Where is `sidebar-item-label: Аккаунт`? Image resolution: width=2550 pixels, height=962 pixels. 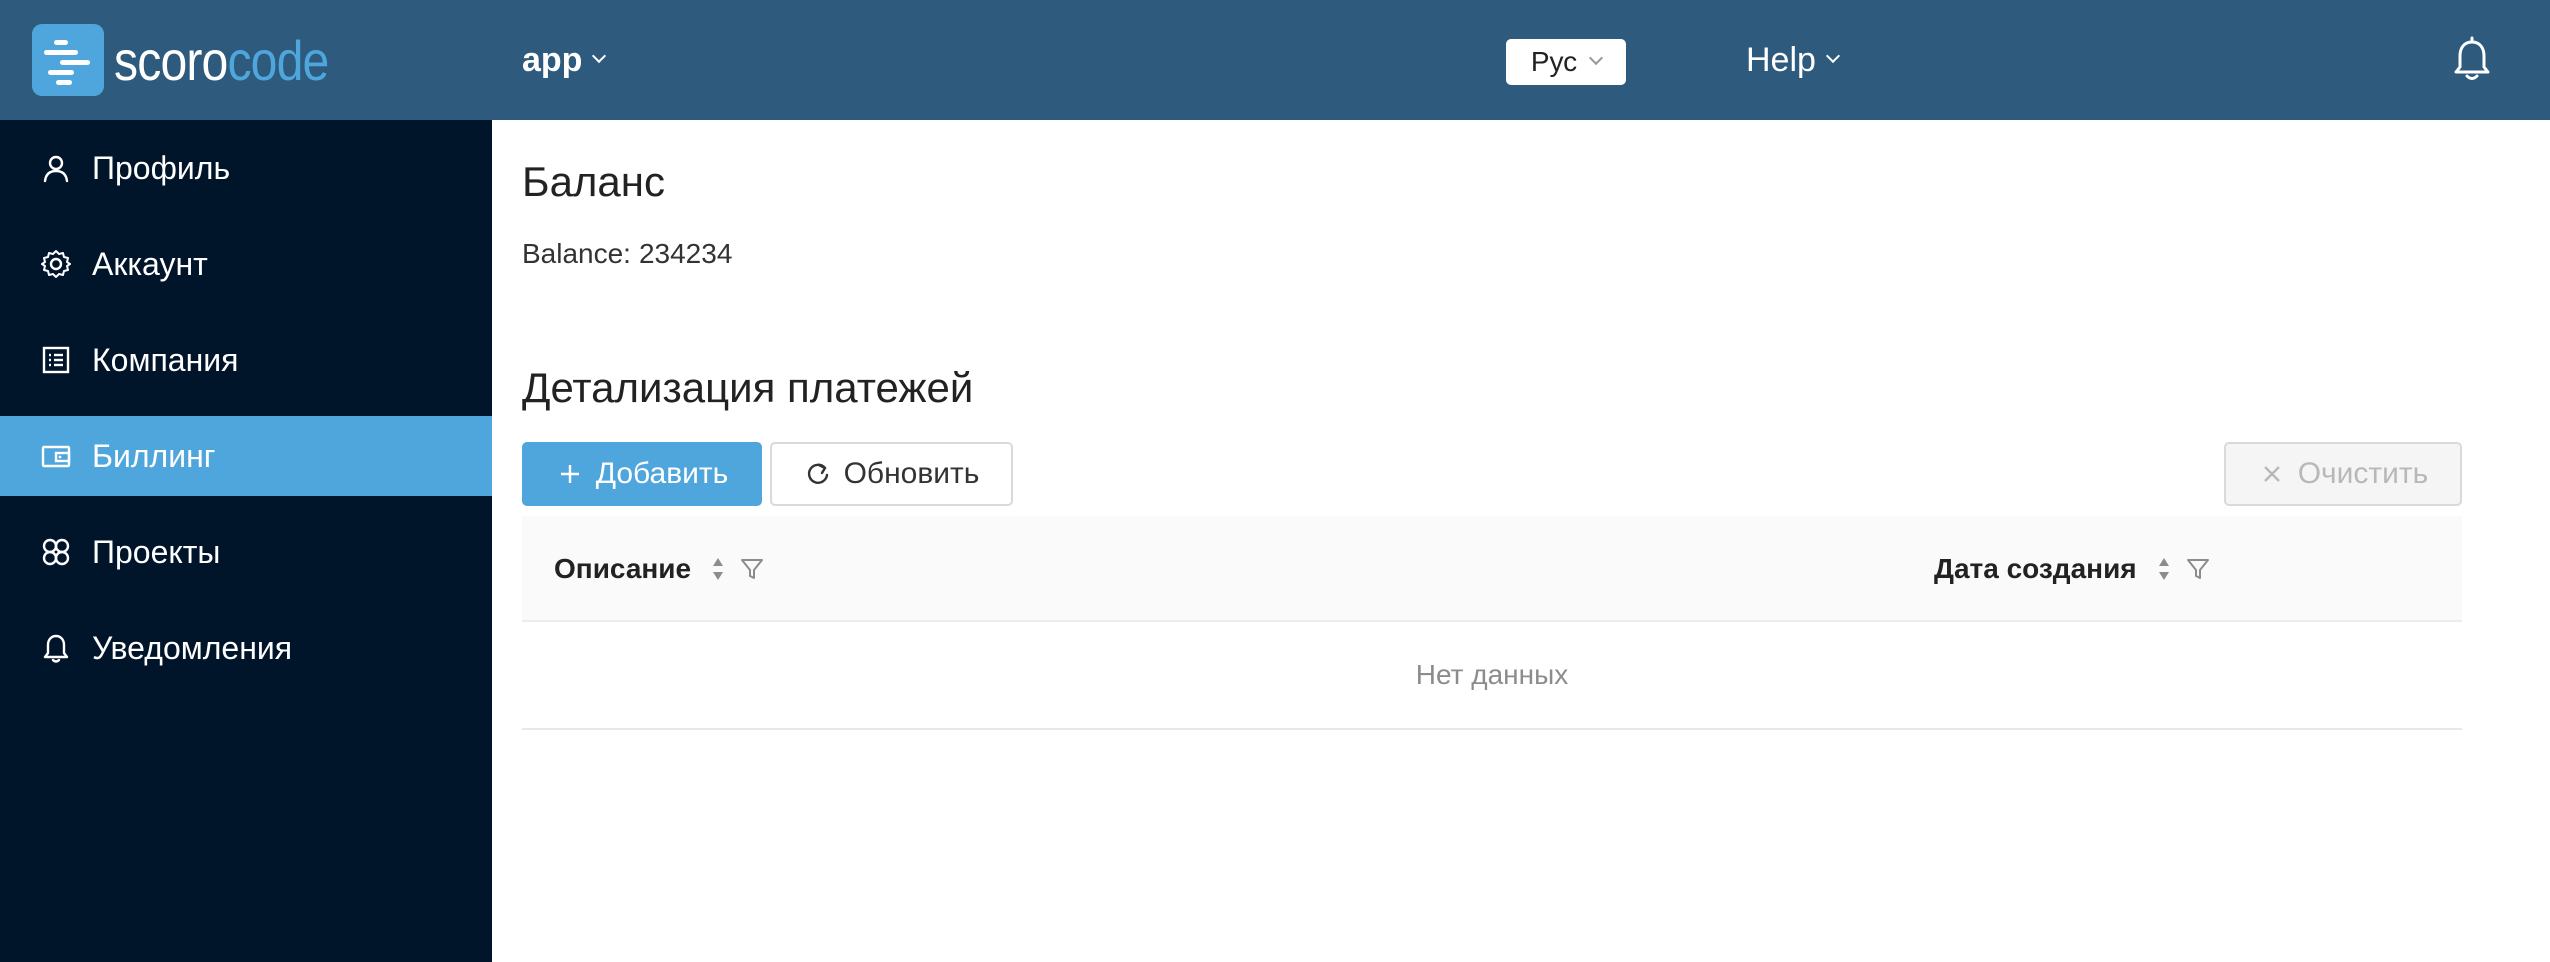
sidebar-item-label: Аккаунт is located at coordinates (150, 263).